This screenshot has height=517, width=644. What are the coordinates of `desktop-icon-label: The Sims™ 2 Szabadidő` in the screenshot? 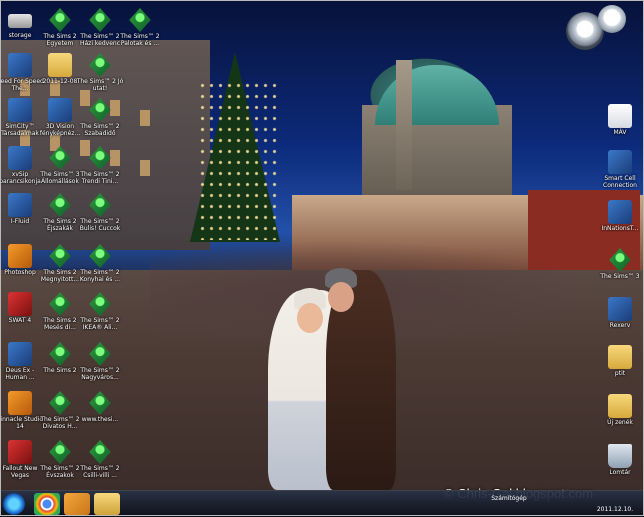 It's located at (100, 130).